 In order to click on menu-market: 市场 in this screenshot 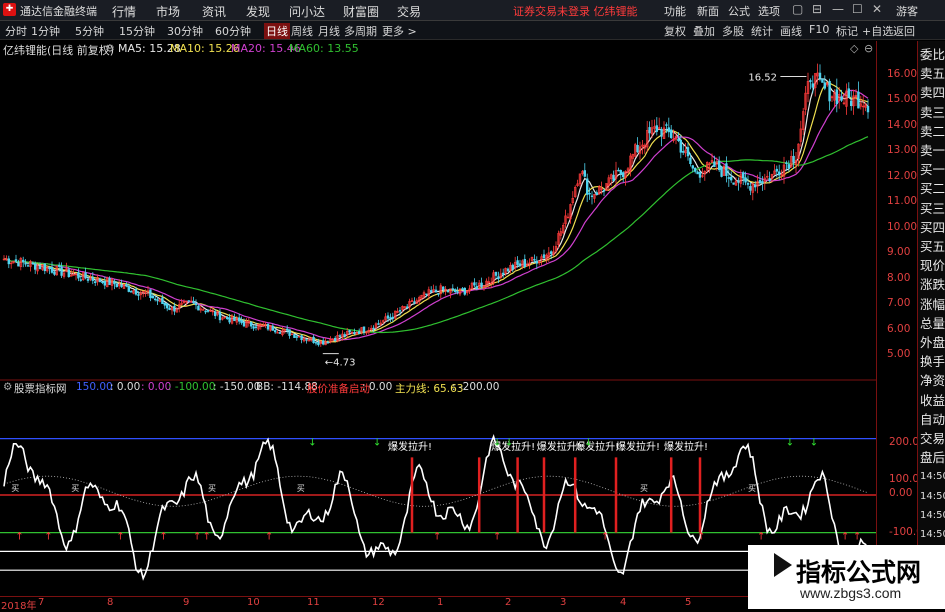, I will do `click(168, 11)`.